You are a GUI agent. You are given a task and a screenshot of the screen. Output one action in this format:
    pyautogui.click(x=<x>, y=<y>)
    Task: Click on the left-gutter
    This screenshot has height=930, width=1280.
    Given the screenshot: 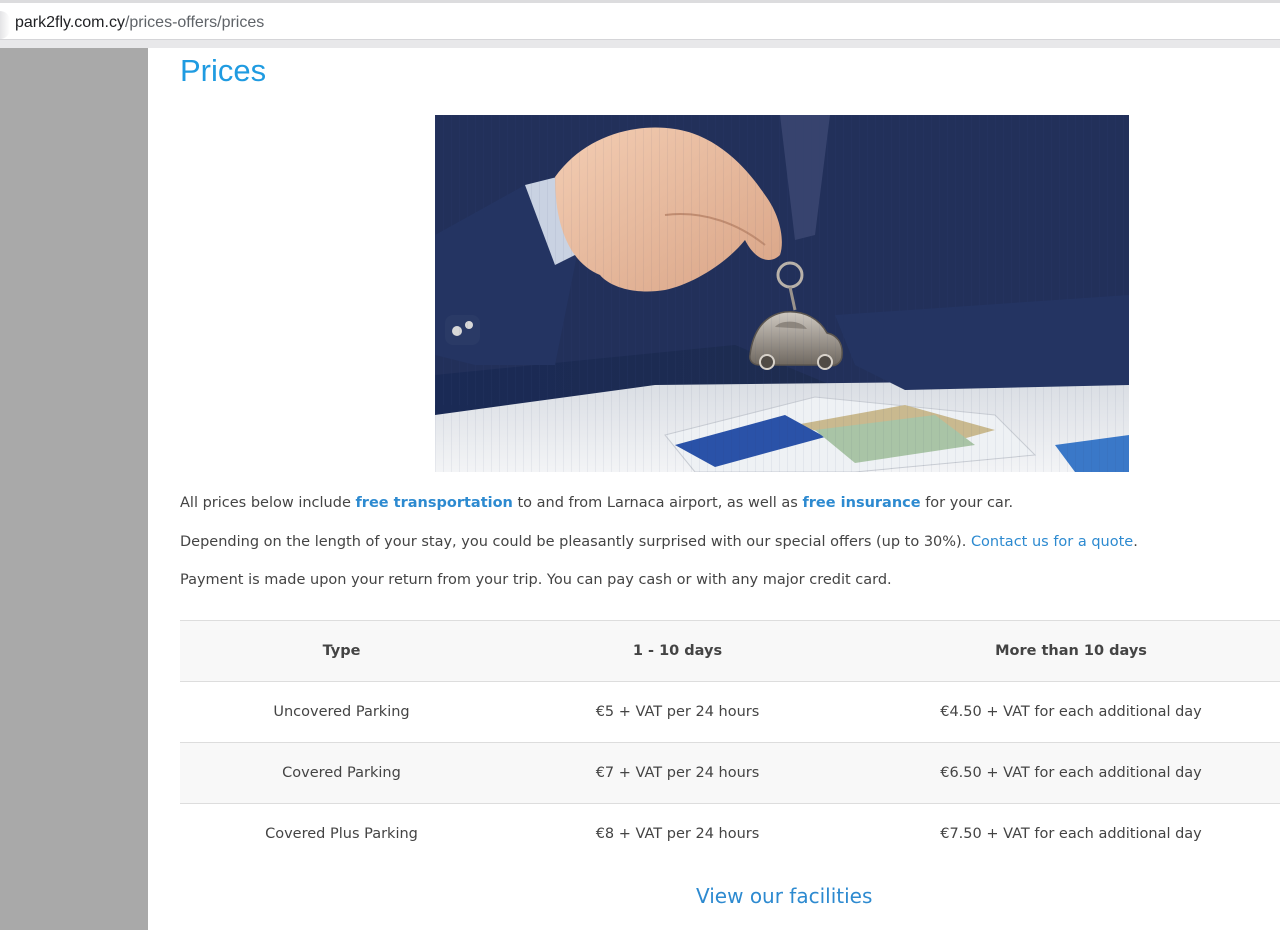 What is the action you would take?
    pyautogui.click(x=74, y=489)
    